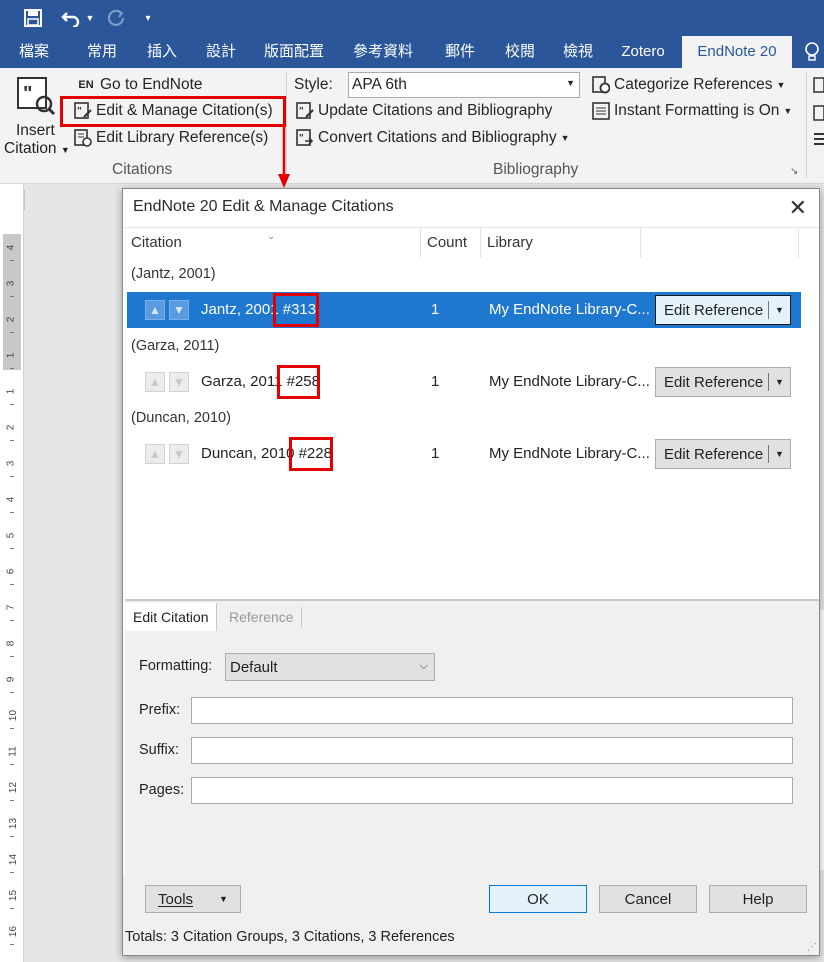 The height and width of the screenshot is (962, 824). I want to click on ok-button: OK, so click(538, 899).